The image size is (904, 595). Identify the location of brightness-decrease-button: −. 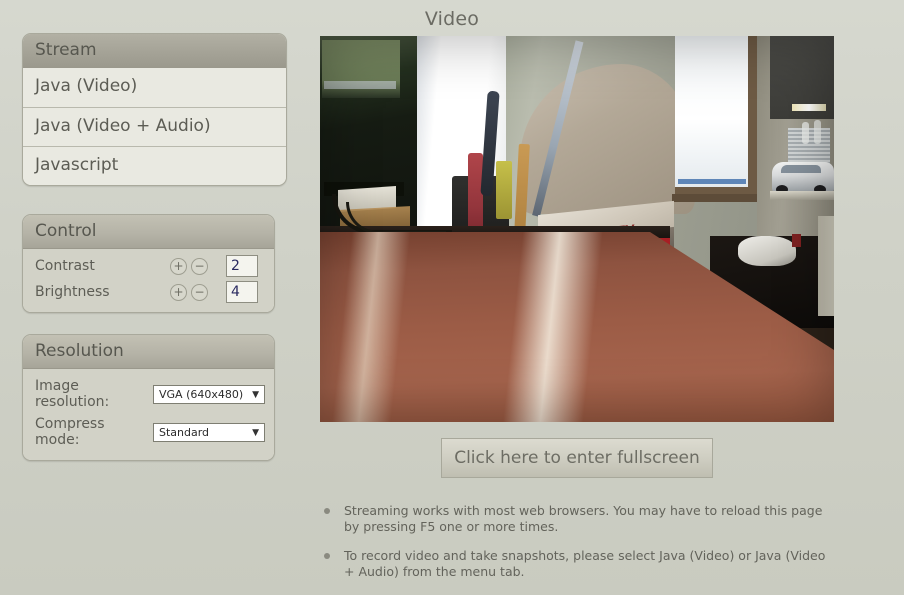
(199, 292).